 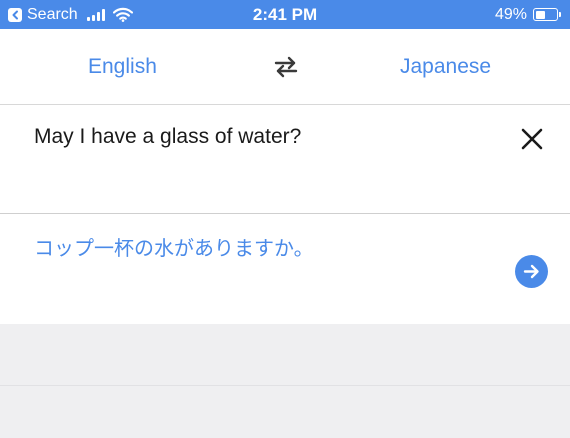 I want to click on divider, so click(x=285, y=385).